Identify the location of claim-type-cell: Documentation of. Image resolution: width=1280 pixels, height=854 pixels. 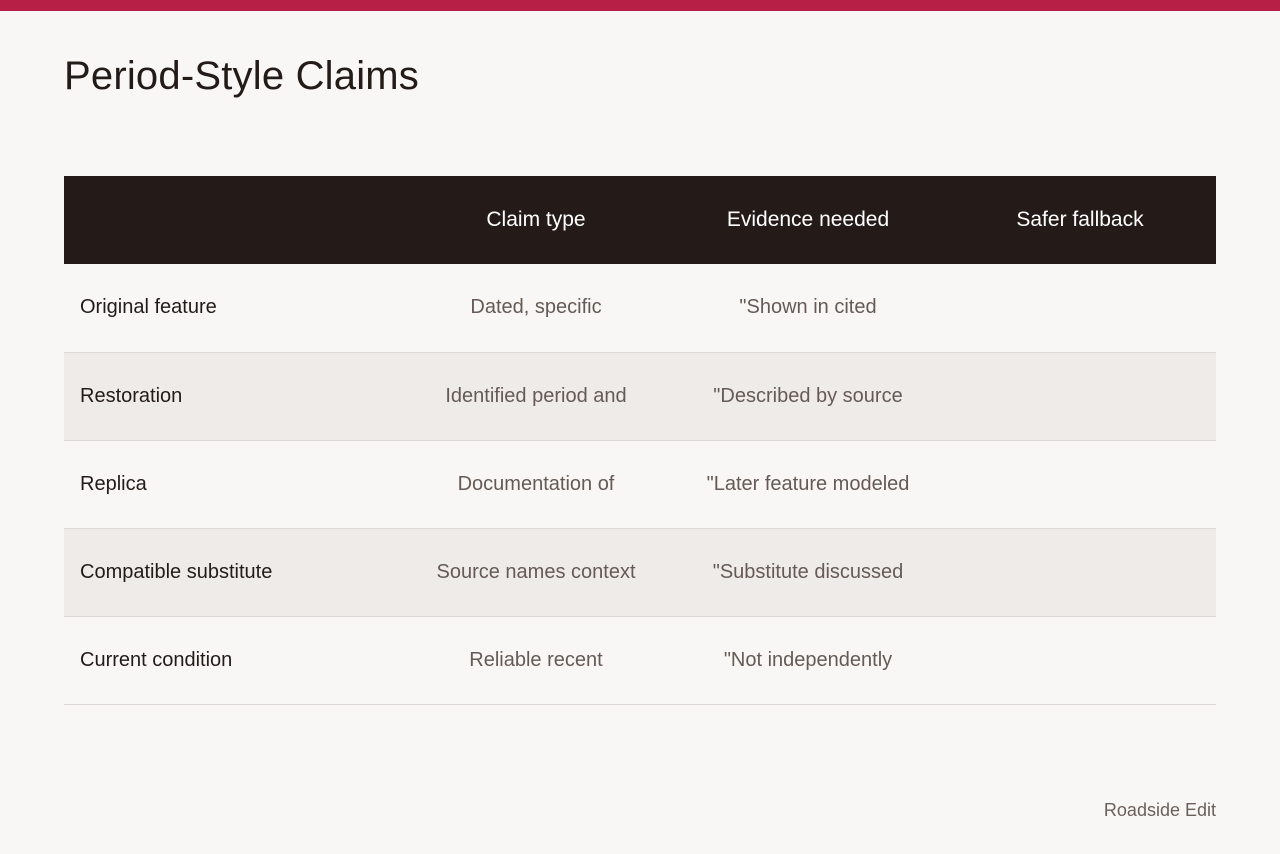
(536, 483).